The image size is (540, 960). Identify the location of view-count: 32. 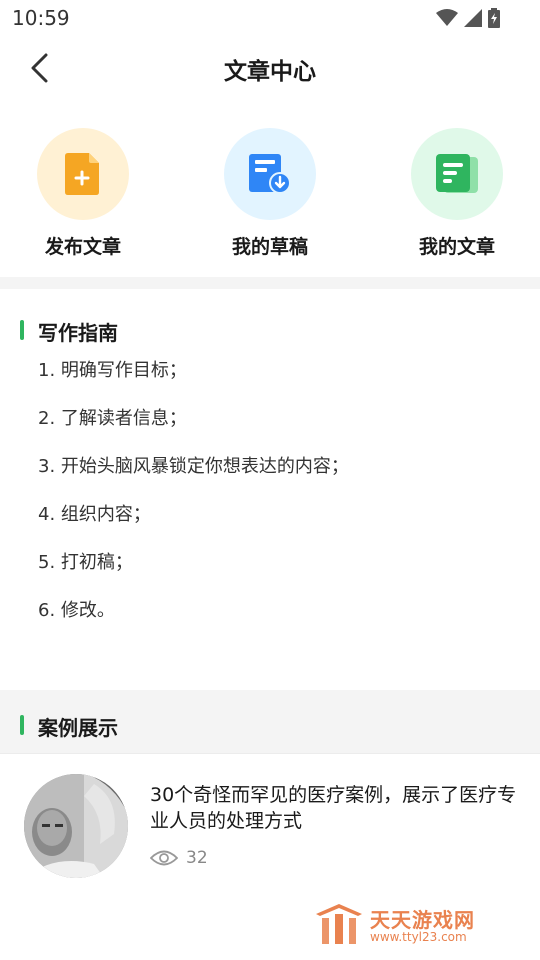
(197, 858).